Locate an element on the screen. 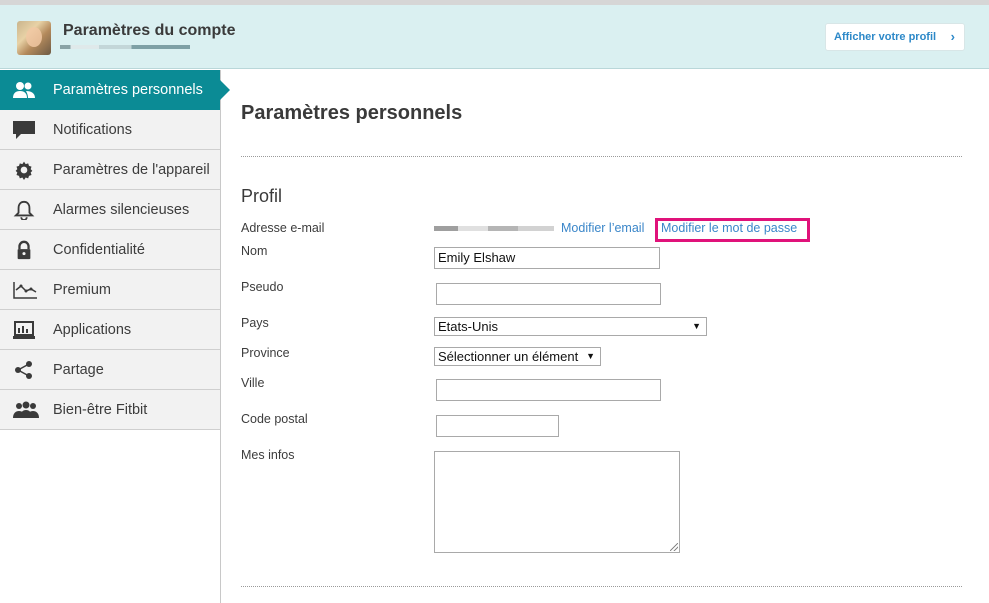 The width and height of the screenshot is (989, 603). city-field is located at coordinates (548, 390).